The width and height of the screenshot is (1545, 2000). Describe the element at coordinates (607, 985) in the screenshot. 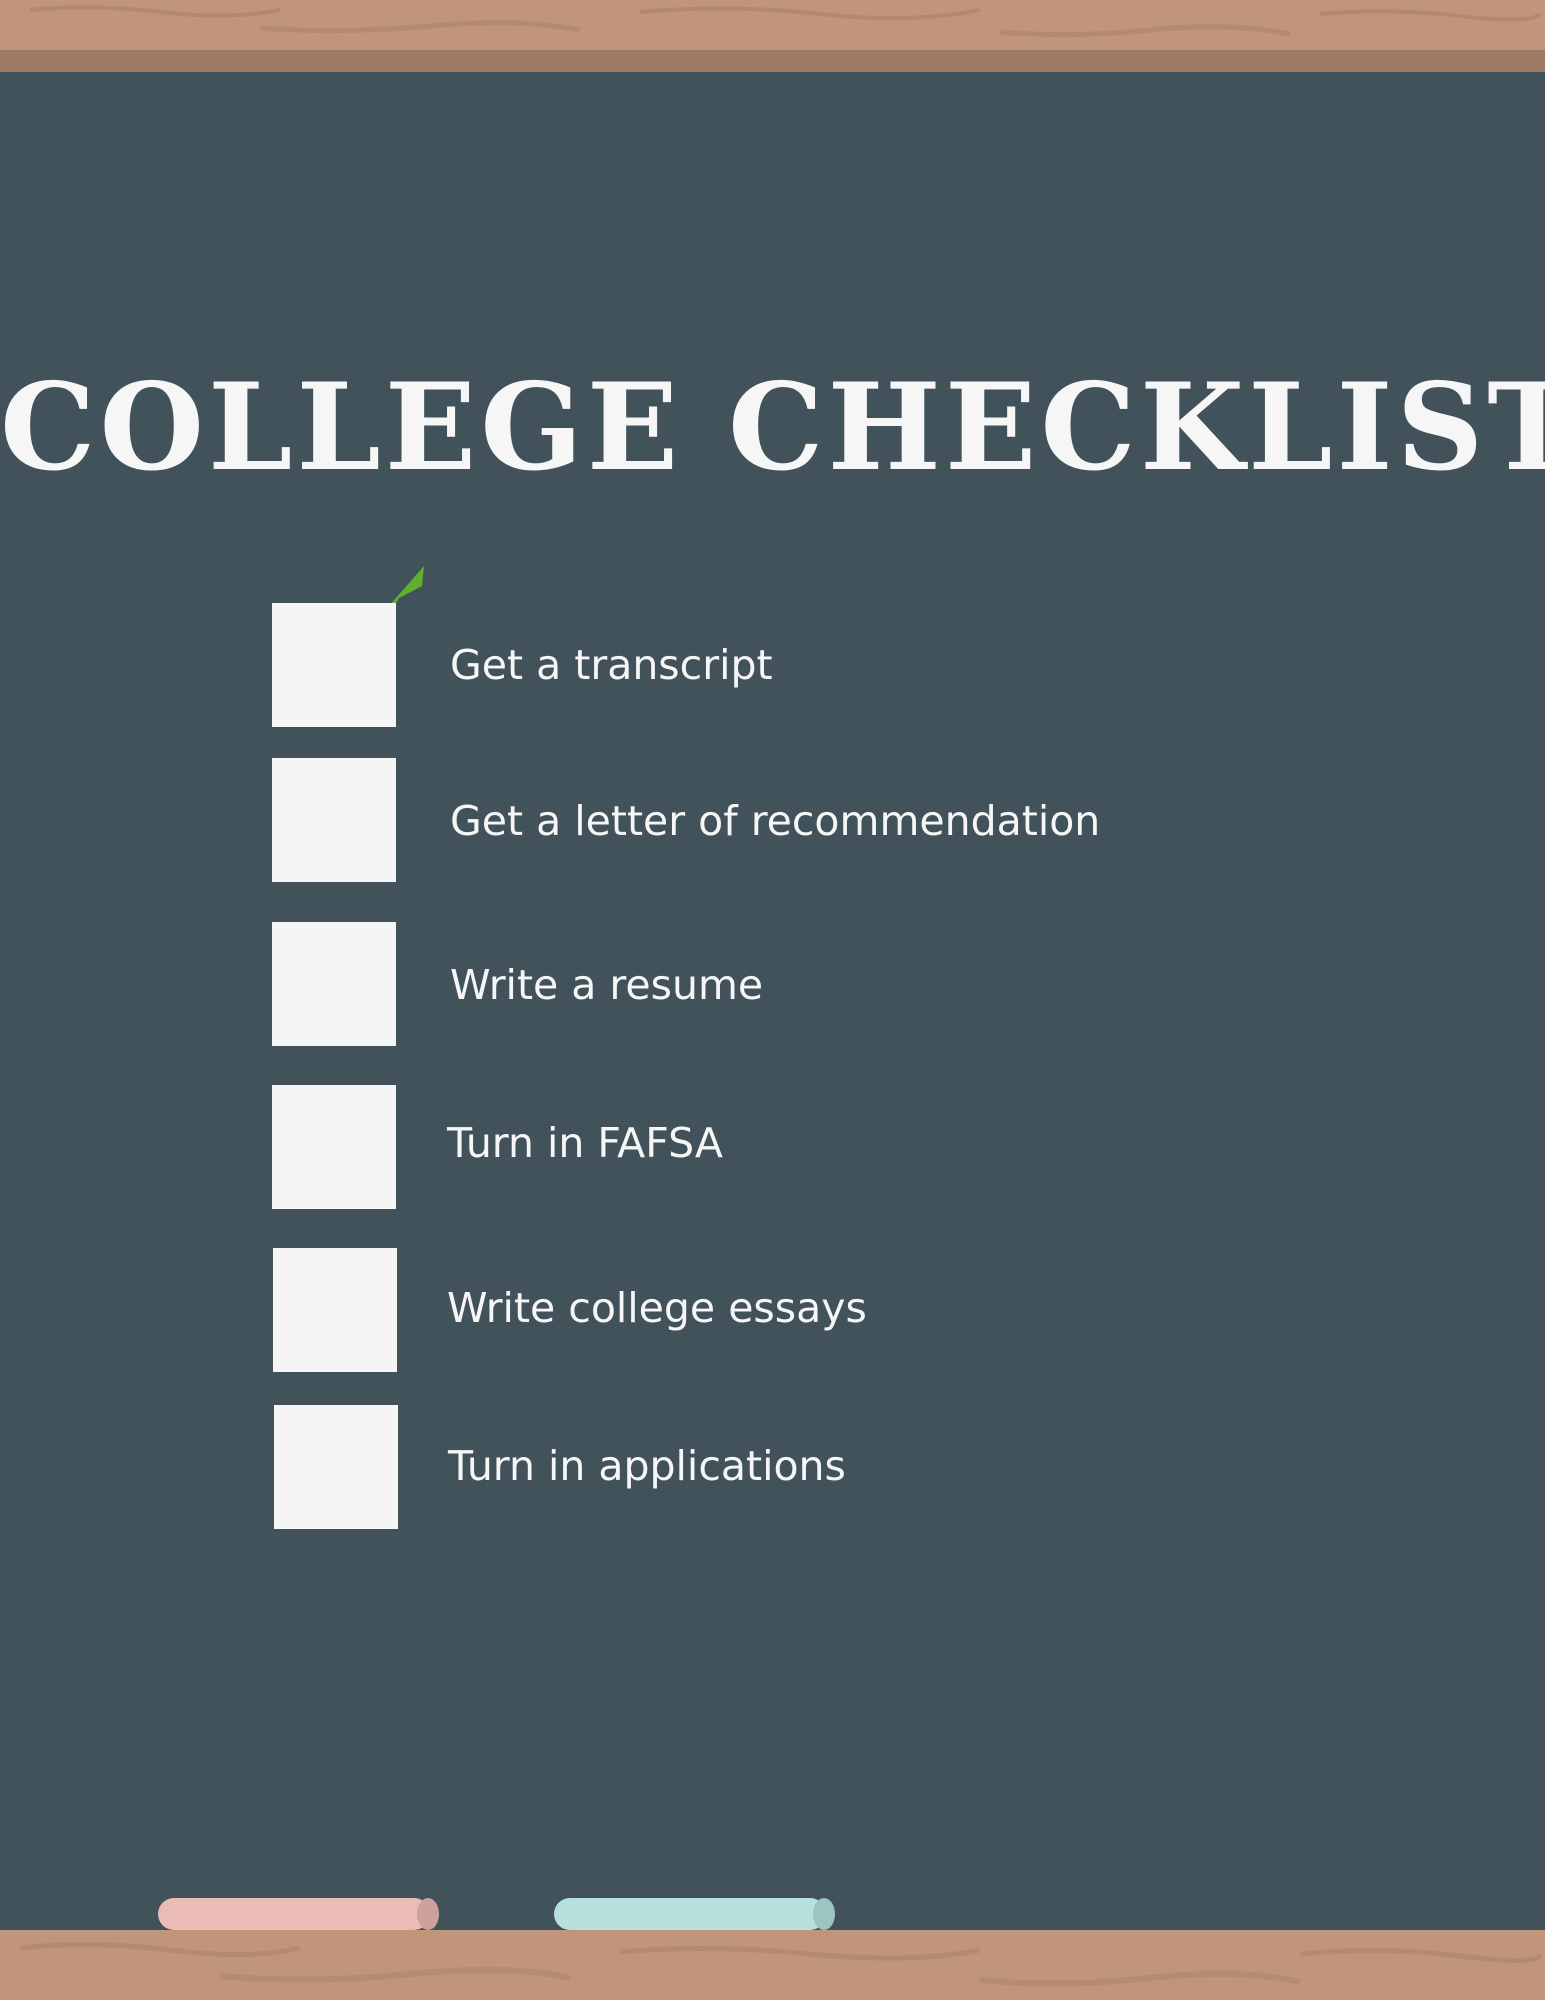

I see `item-label-write-resume: Write a resume` at that location.